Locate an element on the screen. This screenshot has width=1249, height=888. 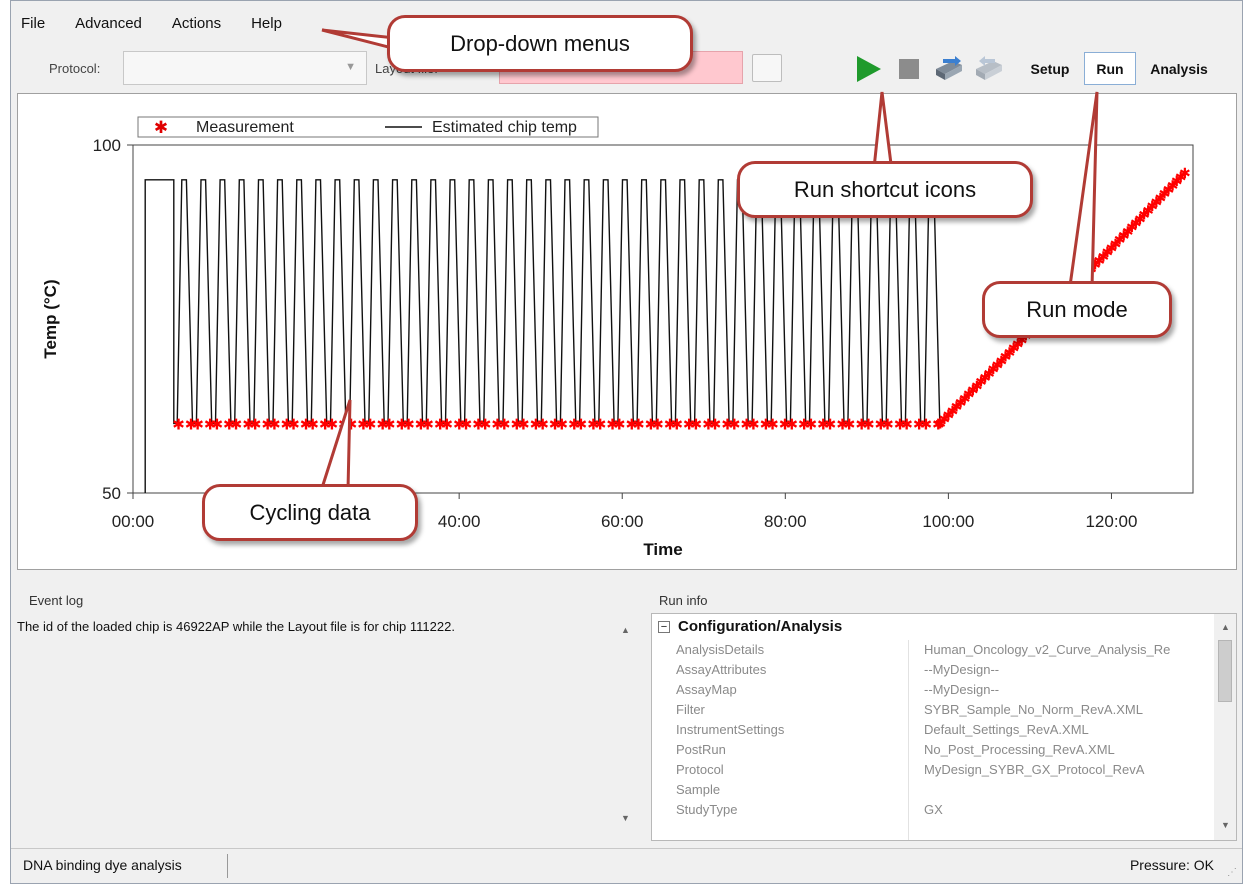
run-info-row: AssayAttributes --MyDesign-- is located at coordinates (930, 670).